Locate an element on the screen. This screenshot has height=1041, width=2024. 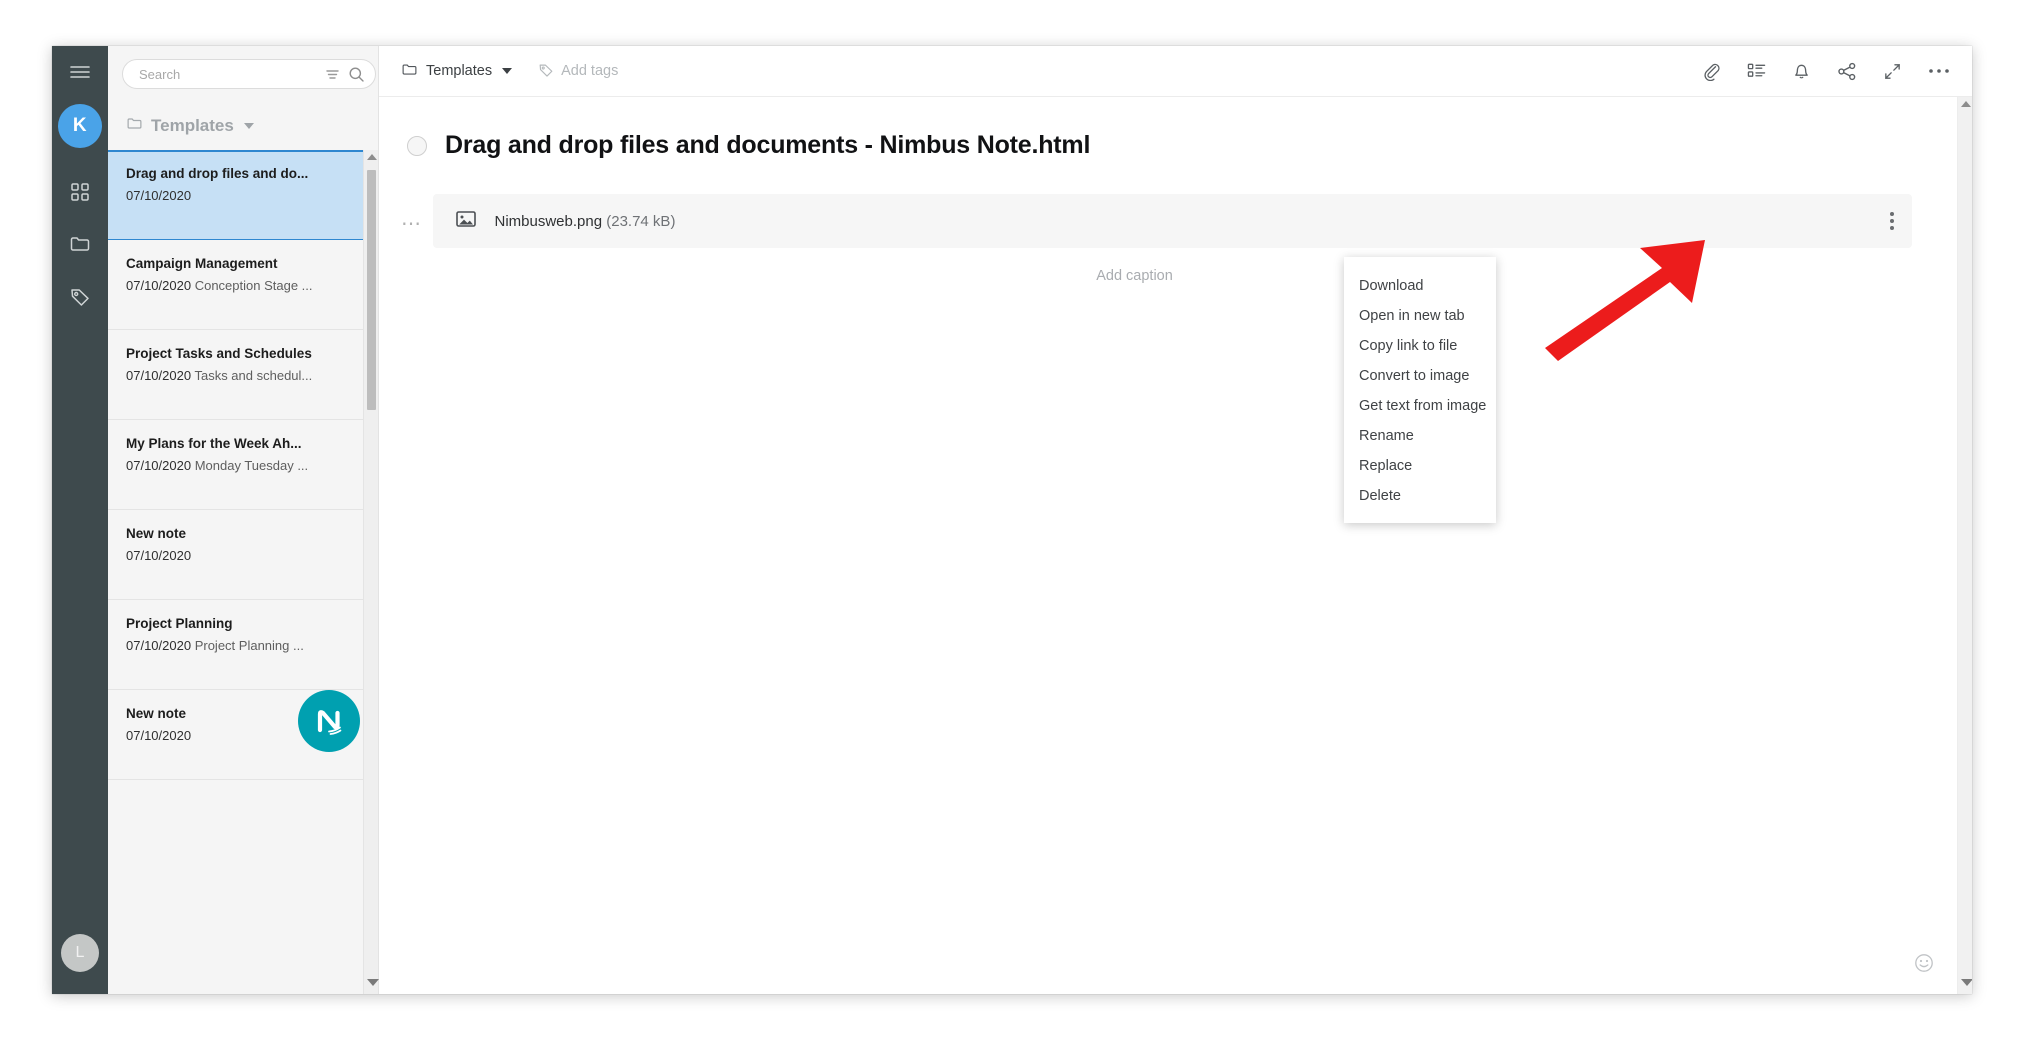
folder-name: Templates is located at coordinates (192, 125).